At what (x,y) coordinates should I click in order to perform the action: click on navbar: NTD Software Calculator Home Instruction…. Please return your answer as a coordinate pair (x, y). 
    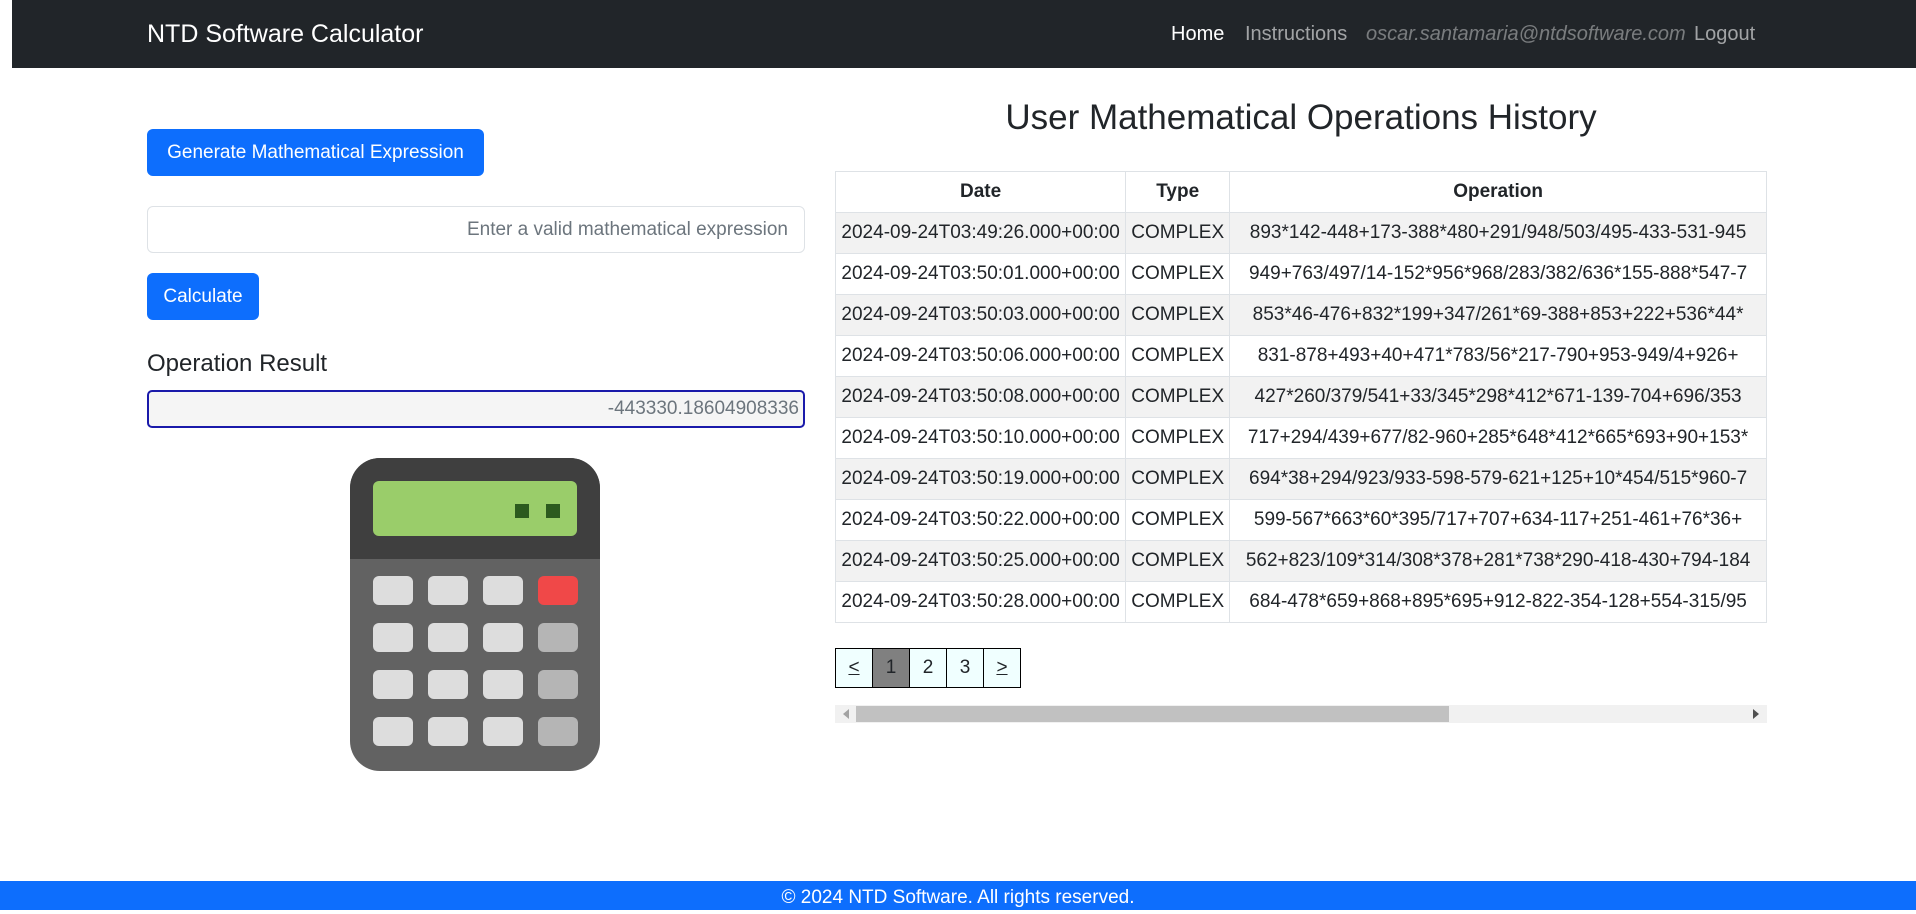
    Looking at the image, I should click on (964, 34).